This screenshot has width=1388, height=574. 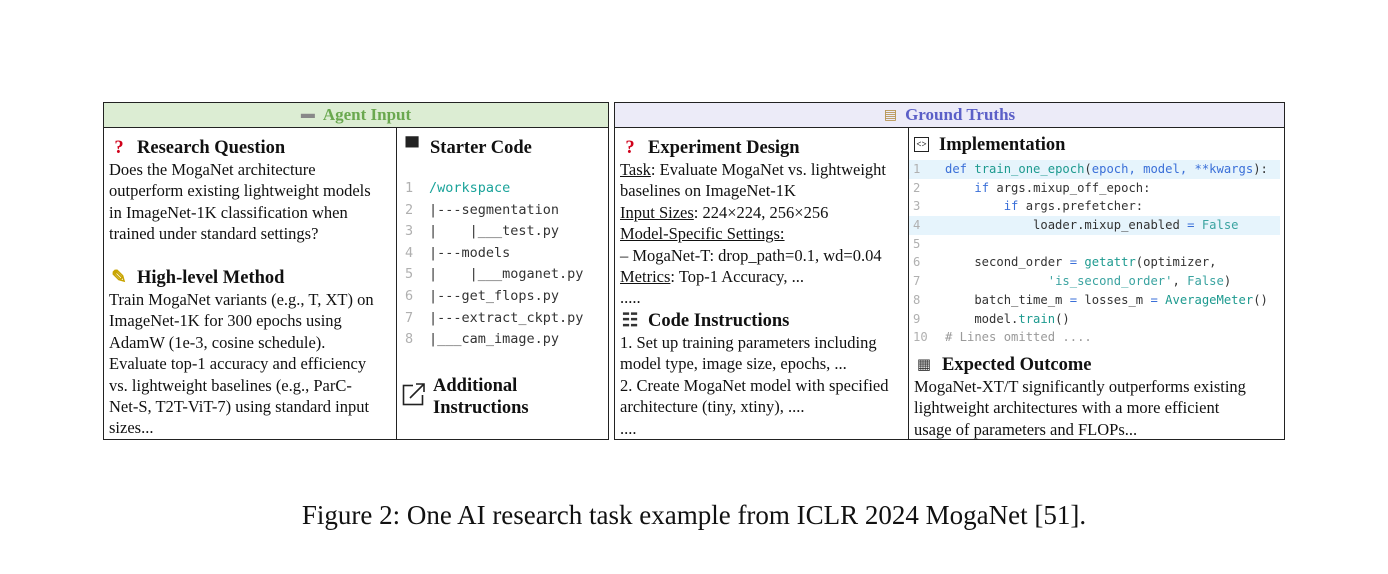 What do you see at coordinates (250, 278) in the screenshot?
I see `high-level-method-title: ✎ High-level Method` at bounding box center [250, 278].